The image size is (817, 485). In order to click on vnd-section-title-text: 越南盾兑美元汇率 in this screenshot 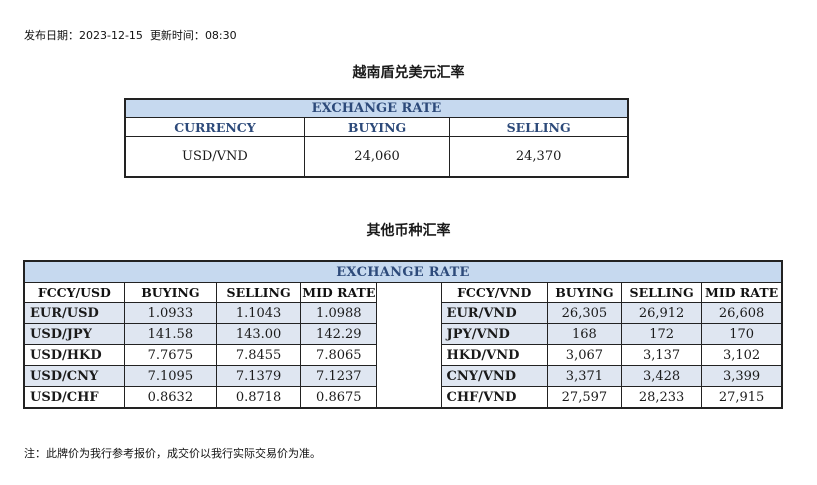, I will do `click(408, 73)`.